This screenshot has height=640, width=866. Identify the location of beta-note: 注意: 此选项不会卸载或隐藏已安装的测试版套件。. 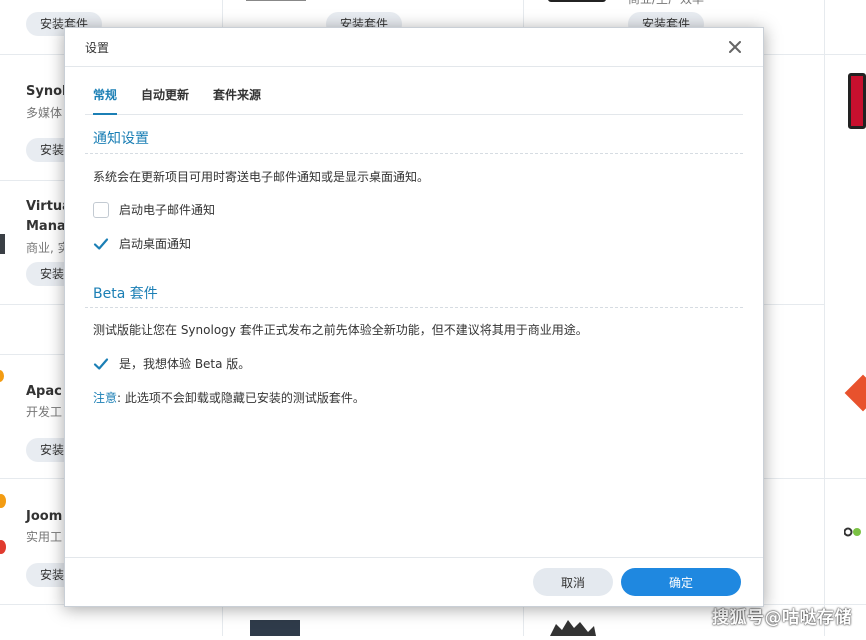
(229, 397).